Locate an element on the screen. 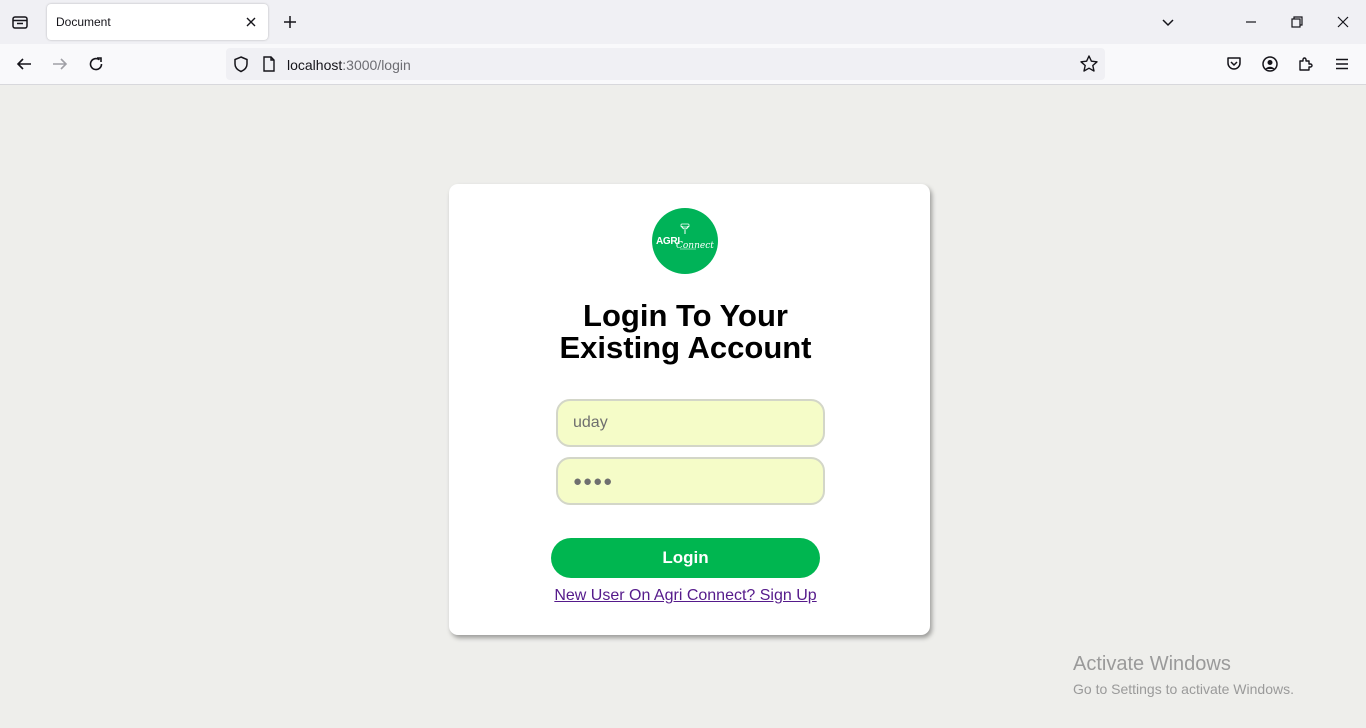 Image resolution: width=1366 pixels, height=728 pixels. login-button-label: Login is located at coordinates (685, 557).